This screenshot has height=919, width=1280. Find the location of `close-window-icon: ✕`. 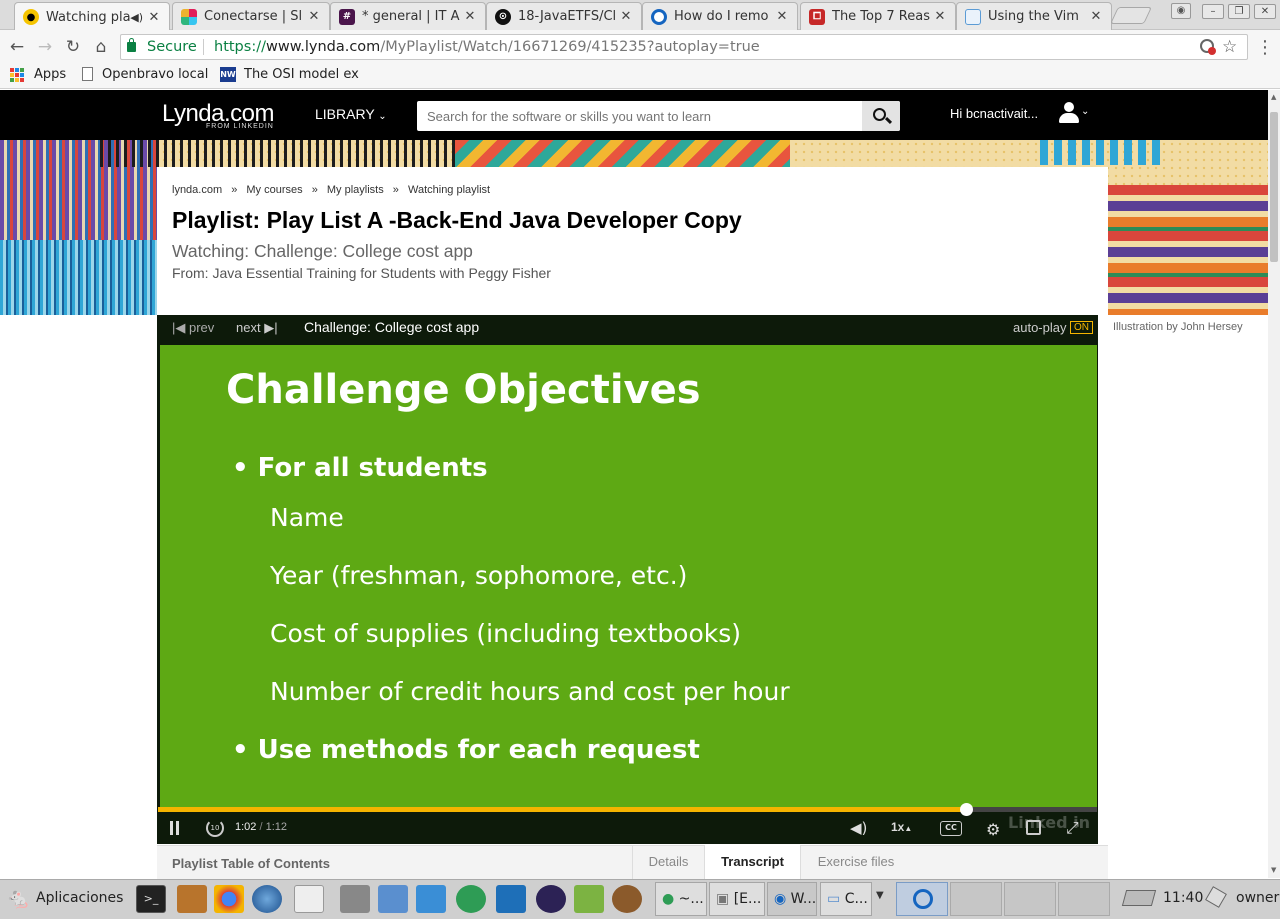

close-window-icon: ✕ is located at coordinates (1265, 11).